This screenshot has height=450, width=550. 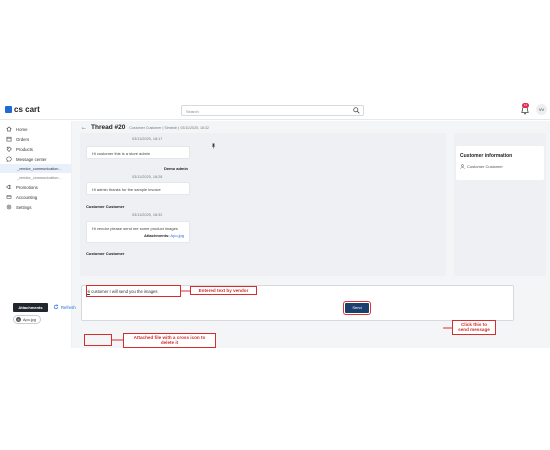 I want to click on attached-file-name: Apo.jpg, so click(x=29, y=319).